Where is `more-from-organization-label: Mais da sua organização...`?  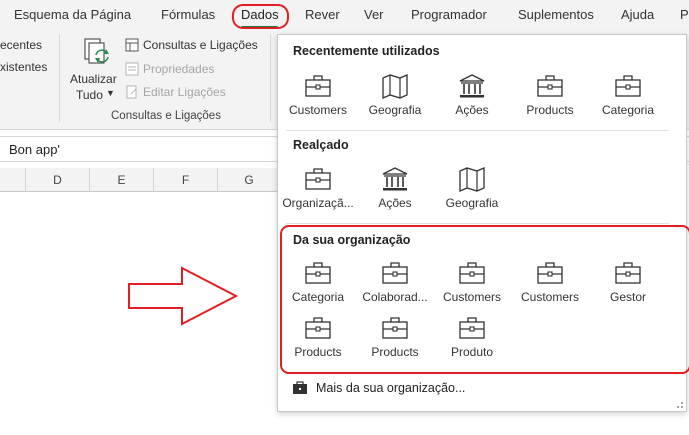
more-from-organization-label: Mais da sua organização... is located at coordinates (391, 388).